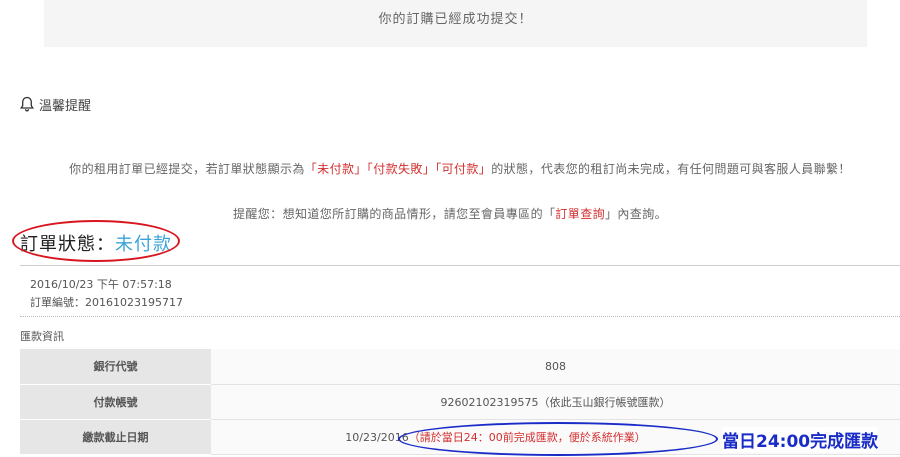 The width and height of the screenshot is (900, 457). Describe the element at coordinates (401, 169) in the screenshot. I see `status-failed-text: 「付款失敗」` at that location.